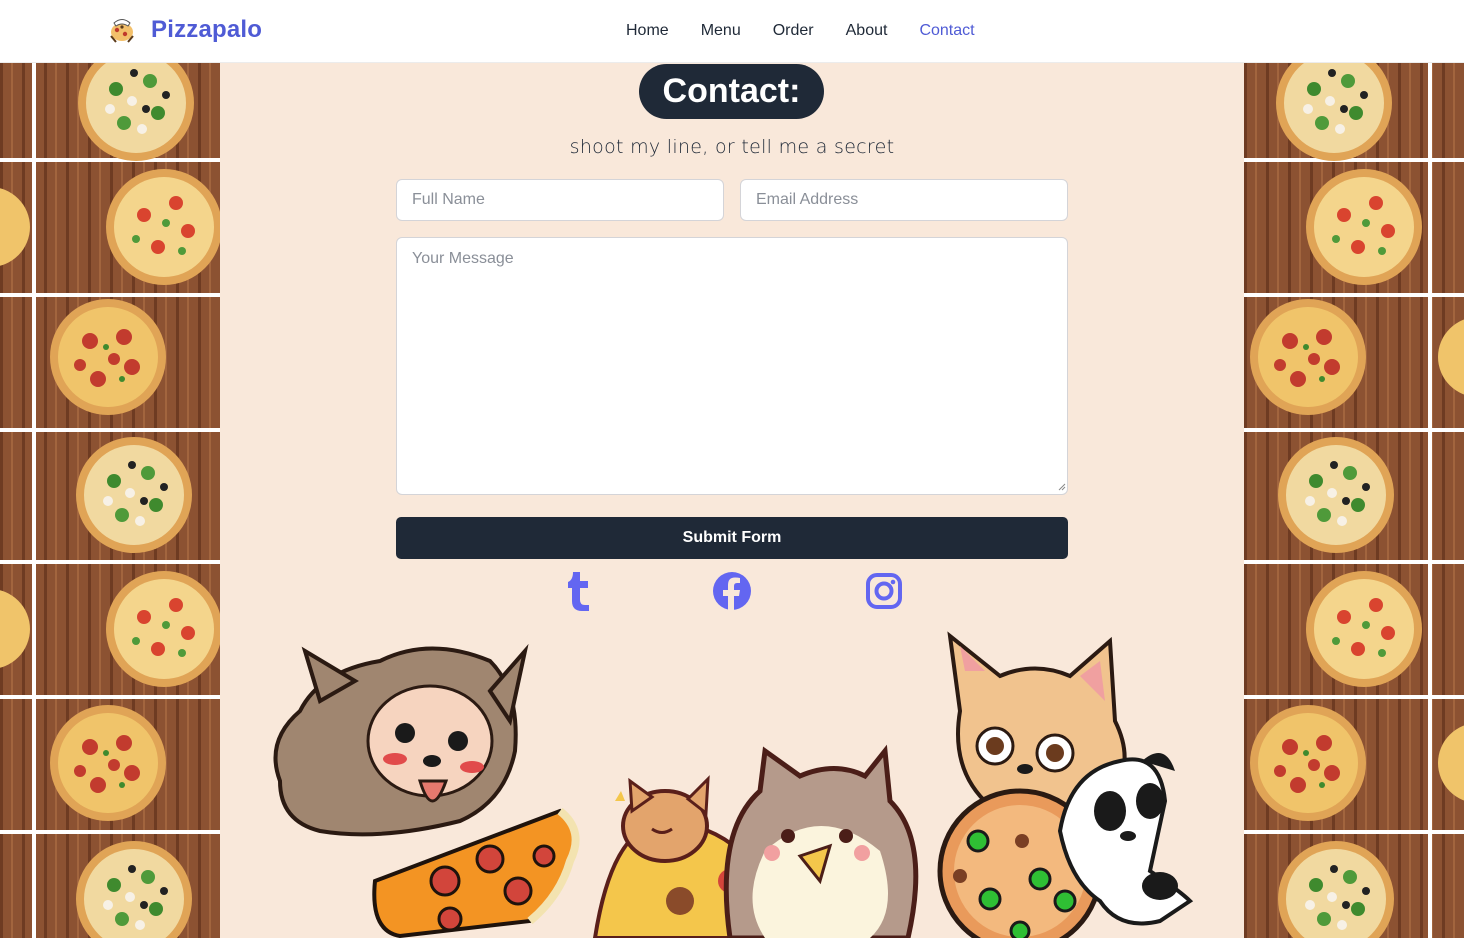 The image size is (1464, 938). I want to click on pizza-tiles-left, so click(110, 500).